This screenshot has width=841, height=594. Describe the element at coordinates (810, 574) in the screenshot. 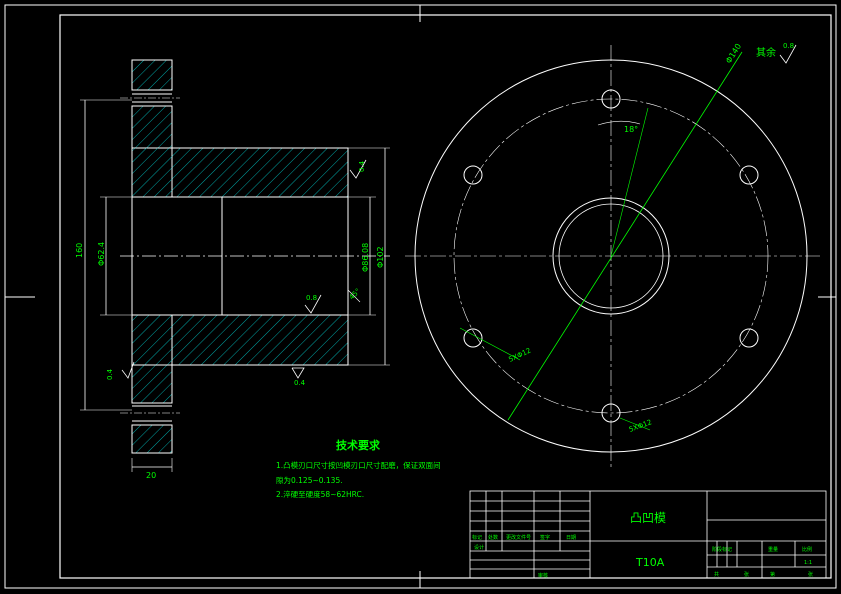

I see `tb-label-sheet: 张` at that location.